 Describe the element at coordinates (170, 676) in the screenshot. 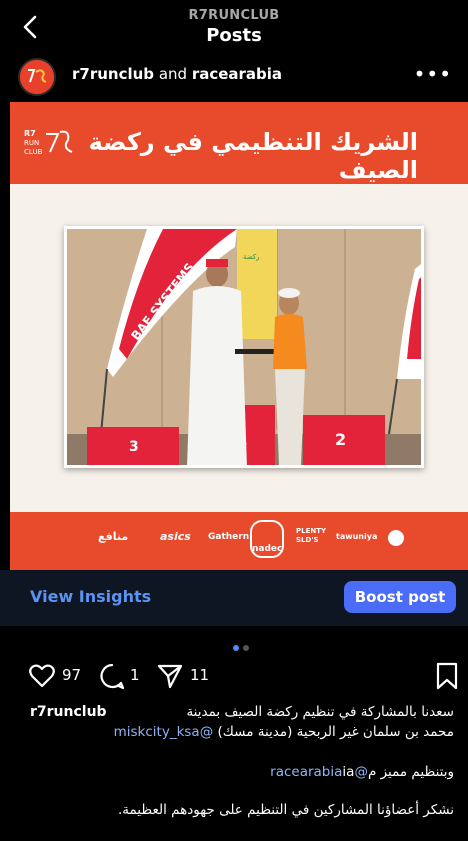

I see `share-icon` at that location.